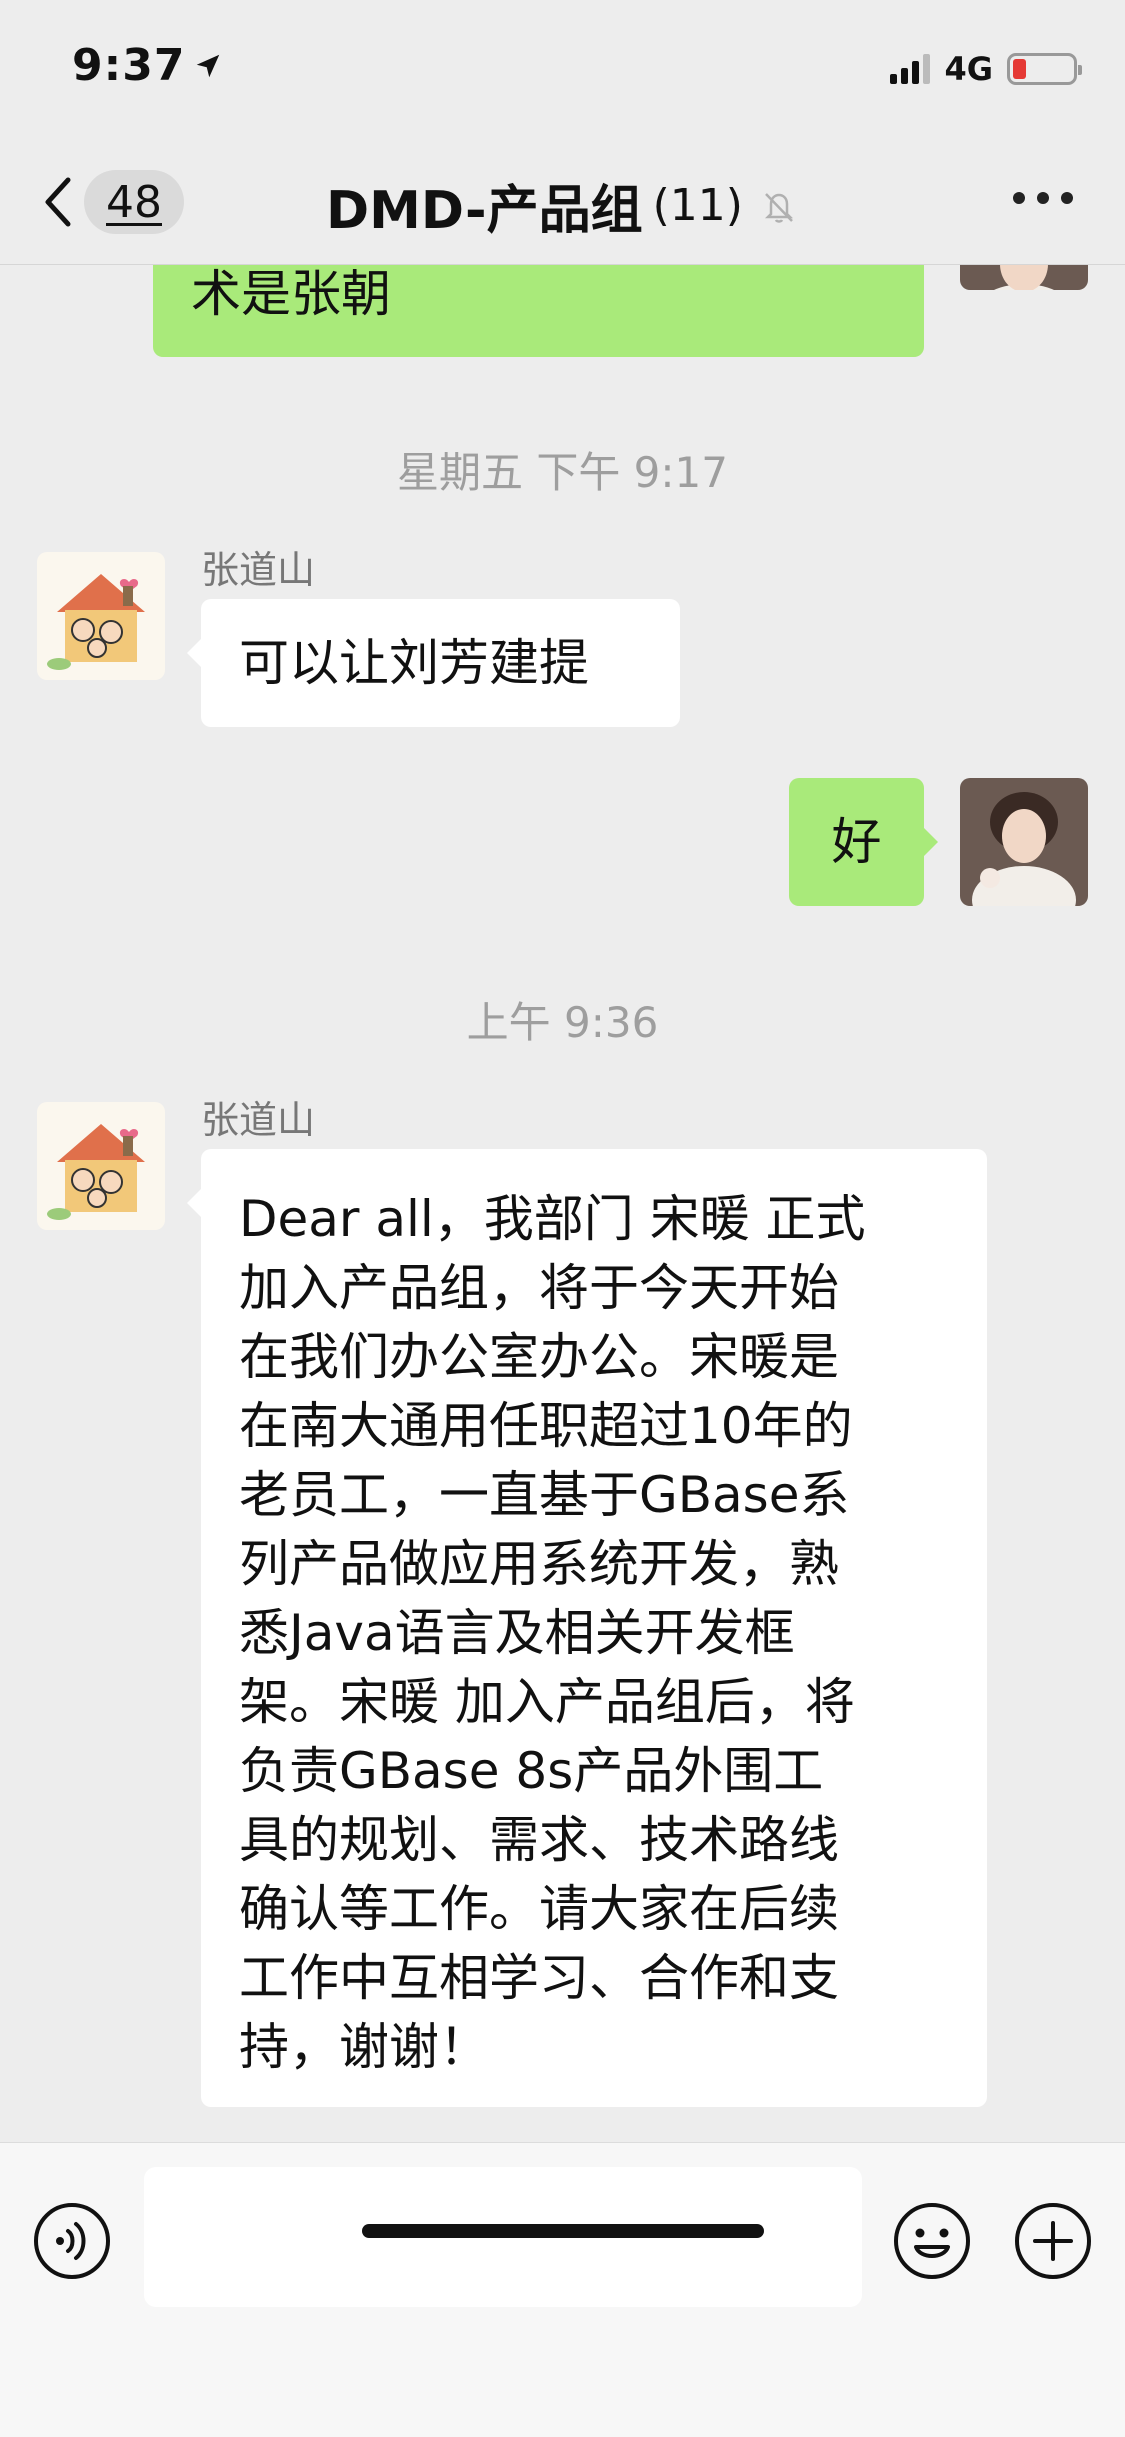  Describe the element at coordinates (1019, 69) in the screenshot. I see `battery-level` at that location.